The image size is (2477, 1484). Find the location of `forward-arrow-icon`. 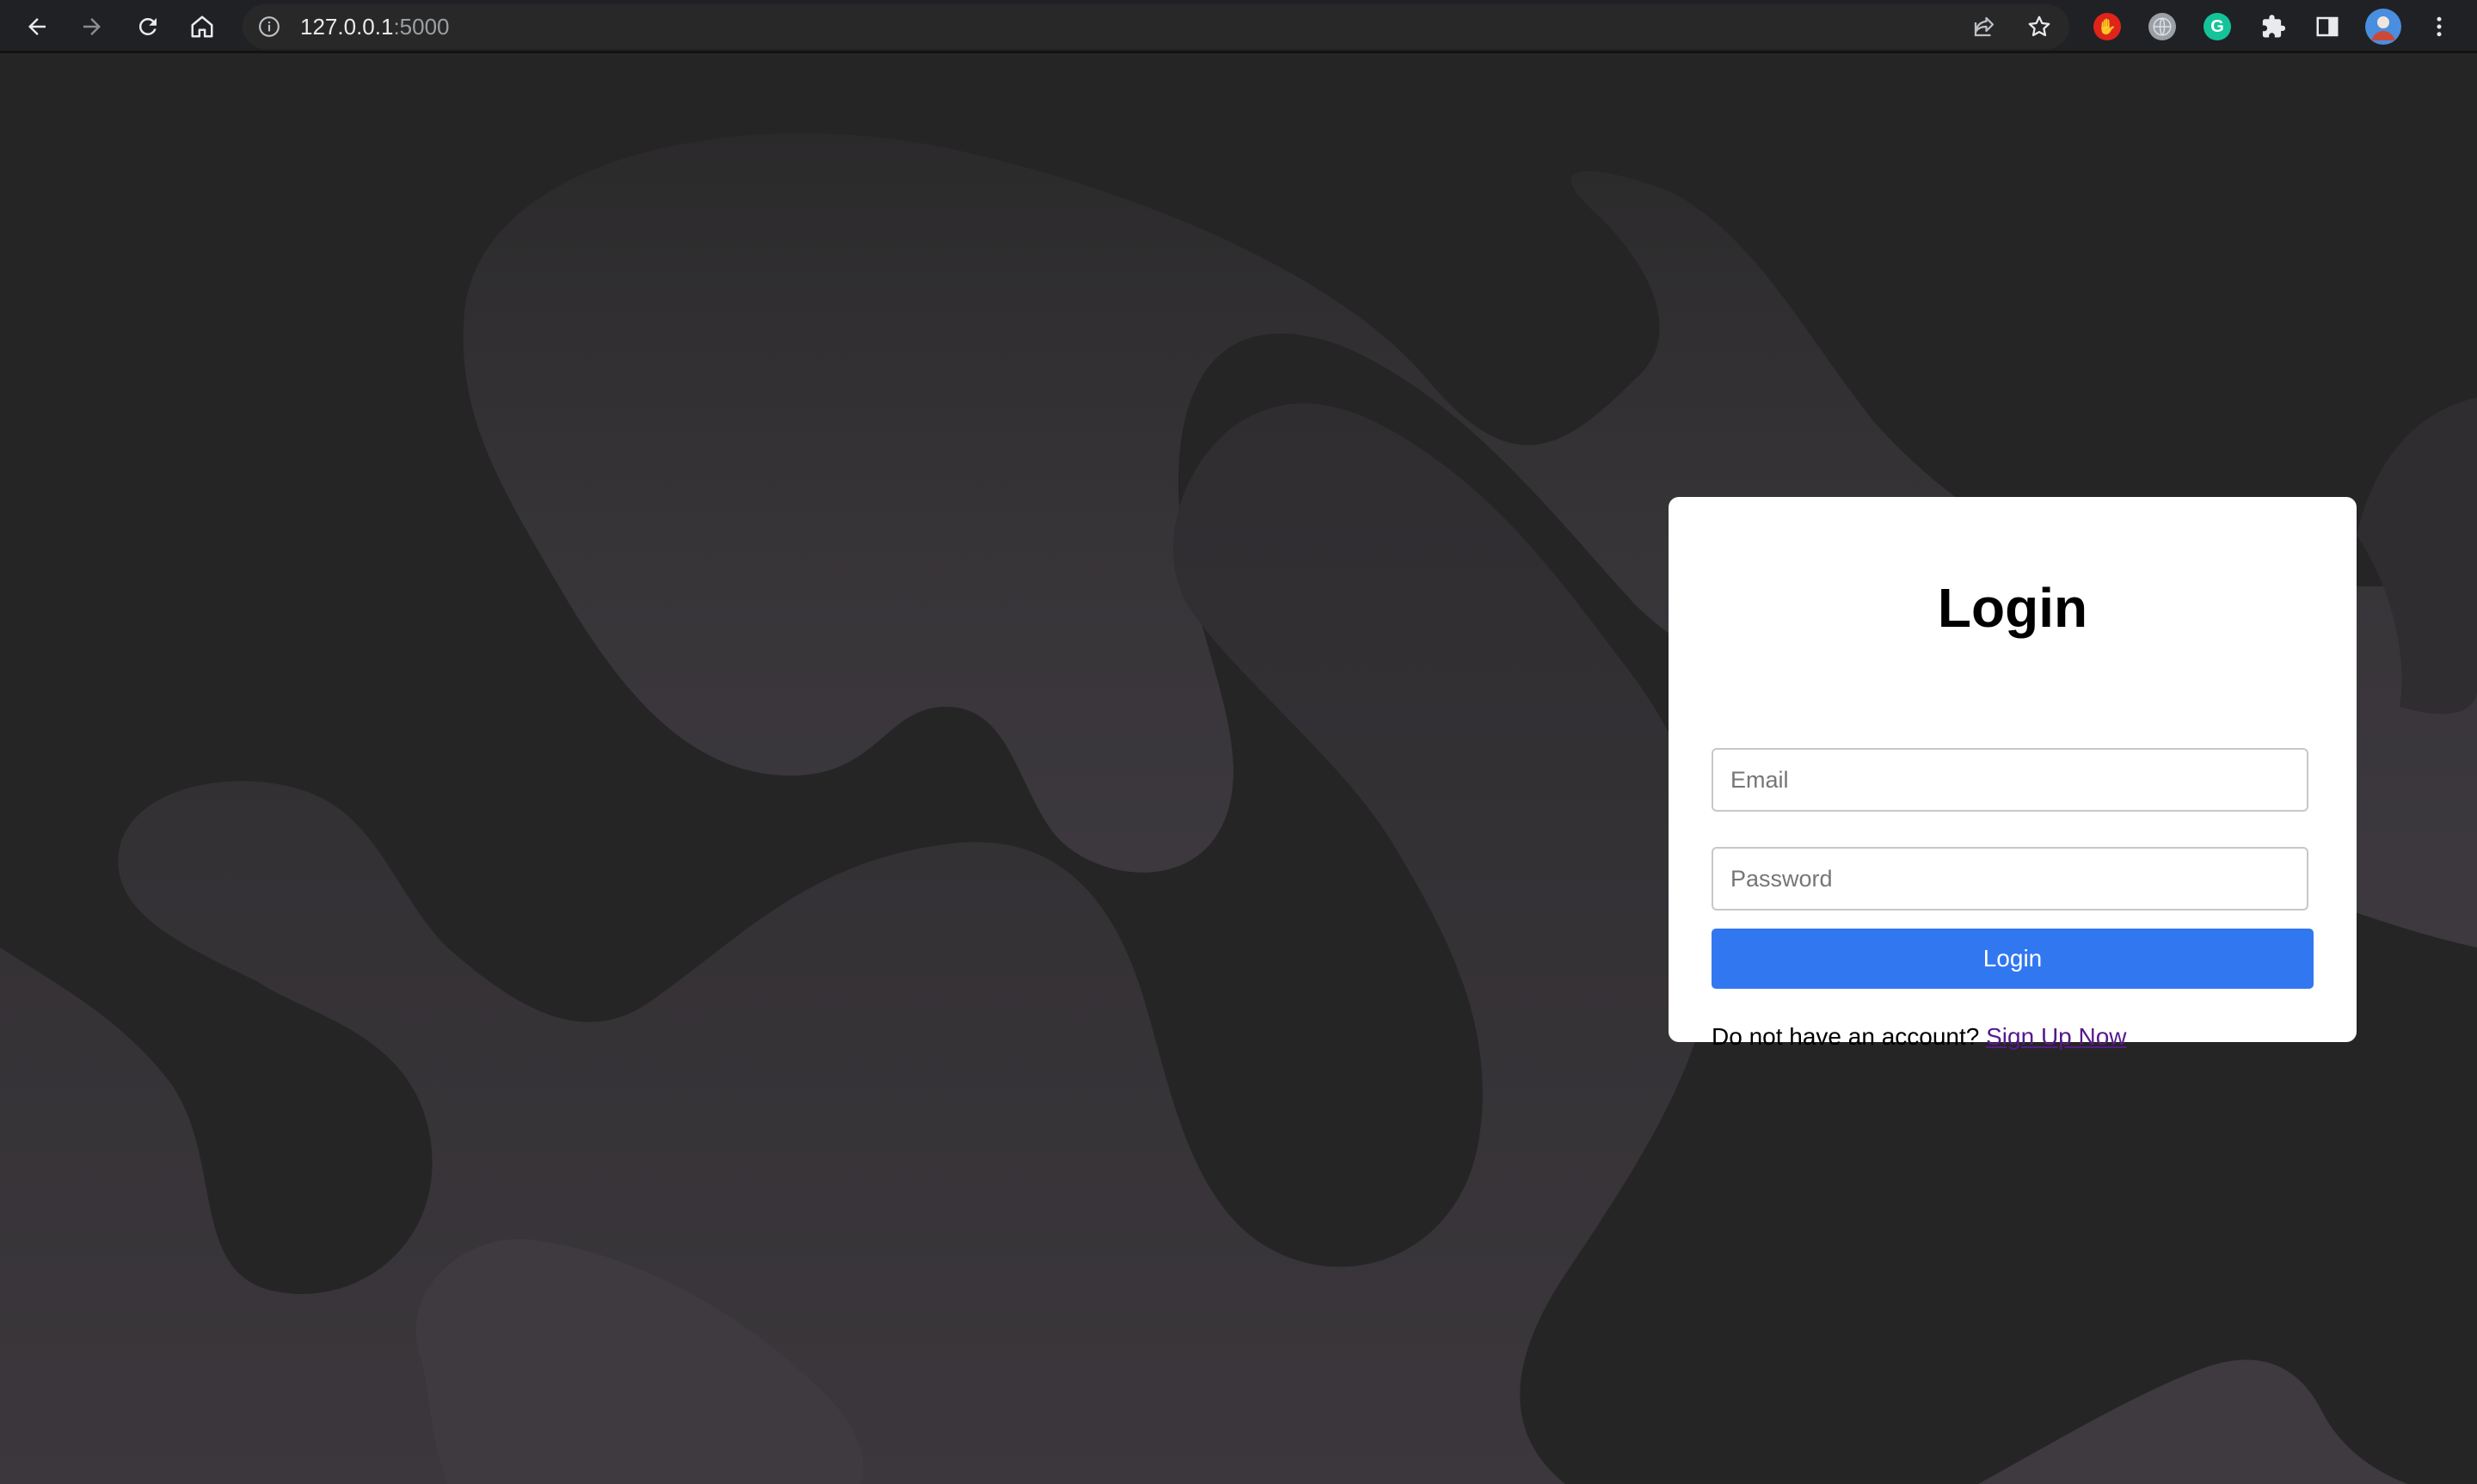

forward-arrow-icon is located at coordinates (92, 26).